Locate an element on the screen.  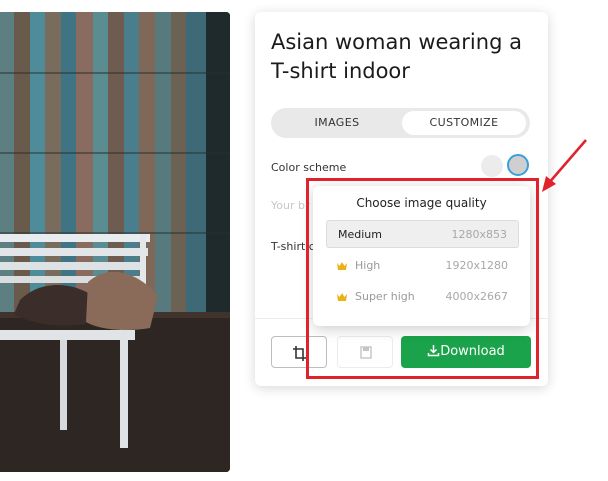
tab-customize: CUSTOMIZE is located at coordinates (464, 123).